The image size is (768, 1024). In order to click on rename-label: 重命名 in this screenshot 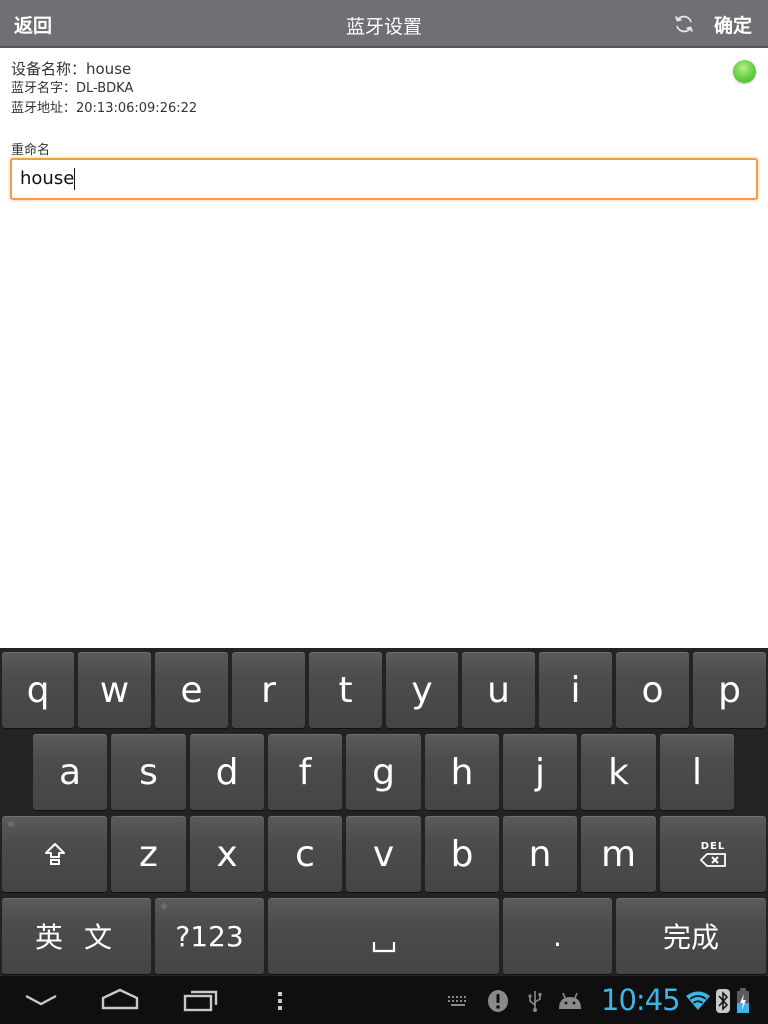, I will do `click(31, 150)`.